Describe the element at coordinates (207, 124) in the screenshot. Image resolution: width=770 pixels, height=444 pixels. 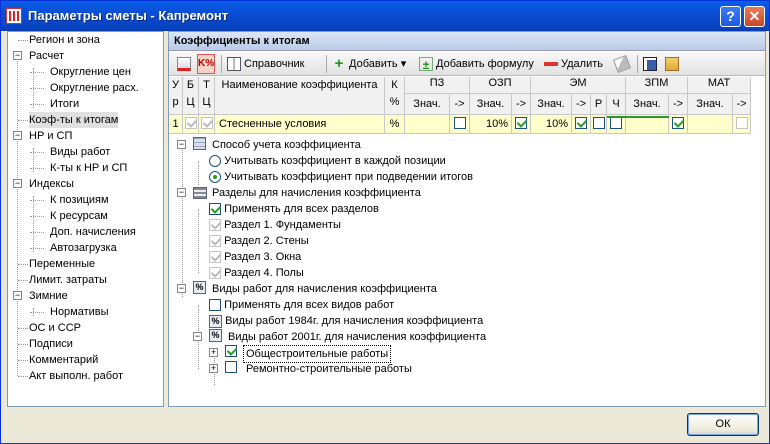
I see `row-tc-checkbox` at that location.